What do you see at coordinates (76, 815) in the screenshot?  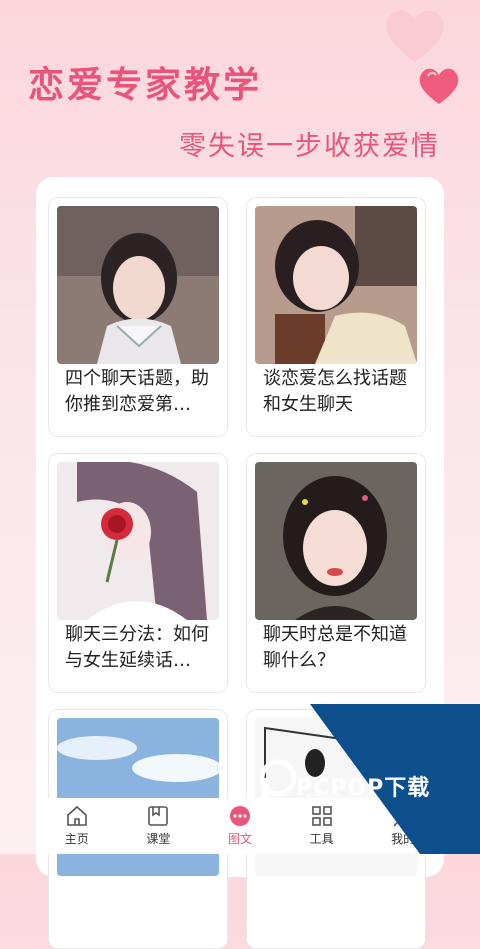 I see `home-icon` at bounding box center [76, 815].